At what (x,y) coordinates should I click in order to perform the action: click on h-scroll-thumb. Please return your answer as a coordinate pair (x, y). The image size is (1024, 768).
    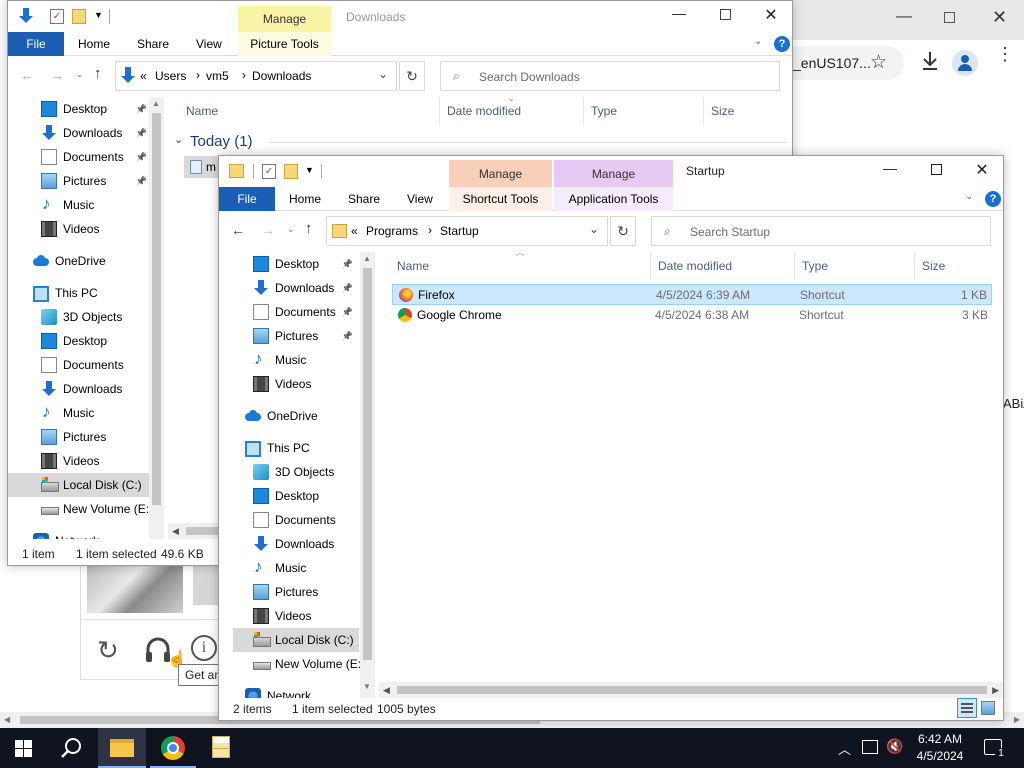
    Looking at the image, I should click on (204, 531).